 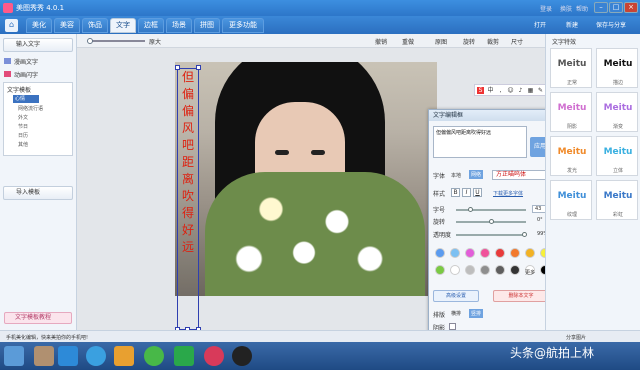 I want to click on crop-button: 裁剪, so click(x=493, y=41).